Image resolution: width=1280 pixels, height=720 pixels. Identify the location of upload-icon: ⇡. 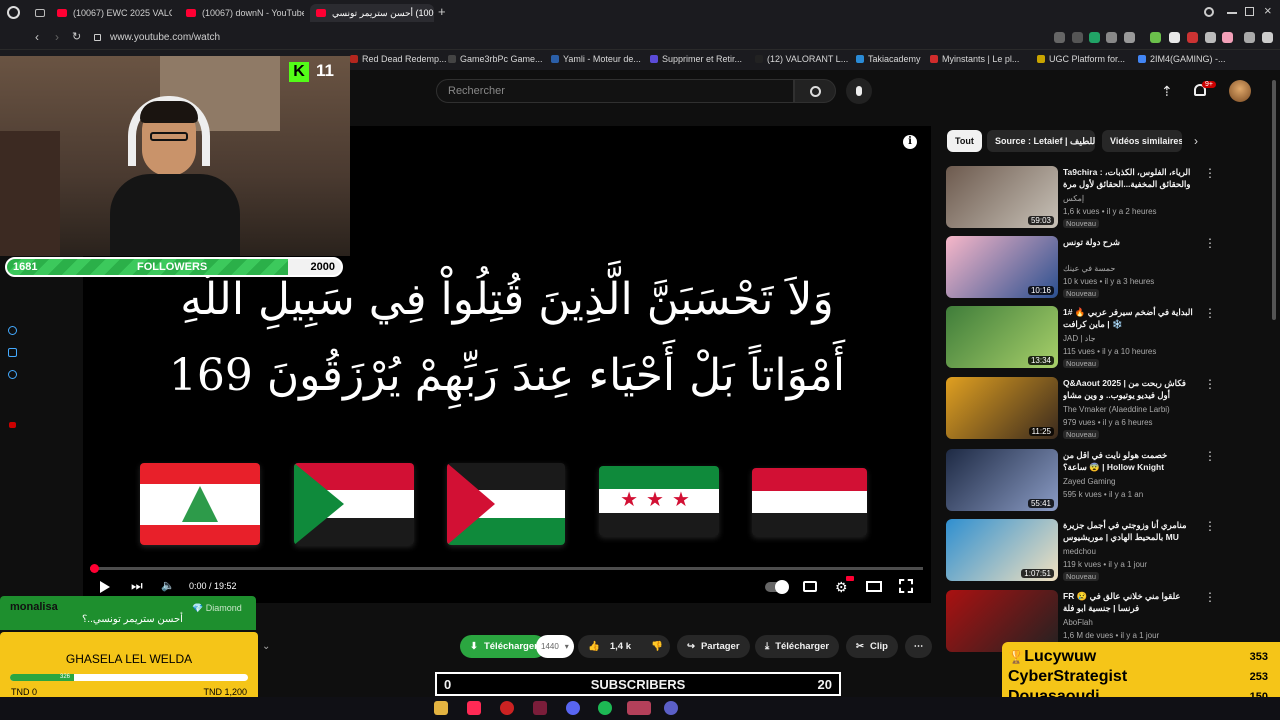
(1167, 91).